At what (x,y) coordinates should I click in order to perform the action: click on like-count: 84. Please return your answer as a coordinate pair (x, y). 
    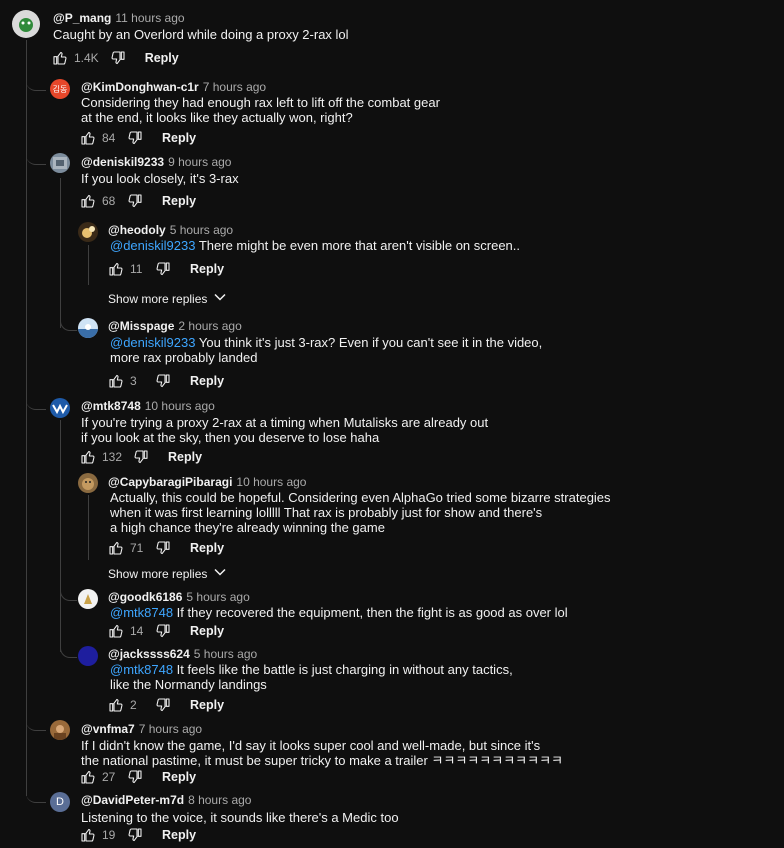
    Looking at the image, I should click on (109, 138).